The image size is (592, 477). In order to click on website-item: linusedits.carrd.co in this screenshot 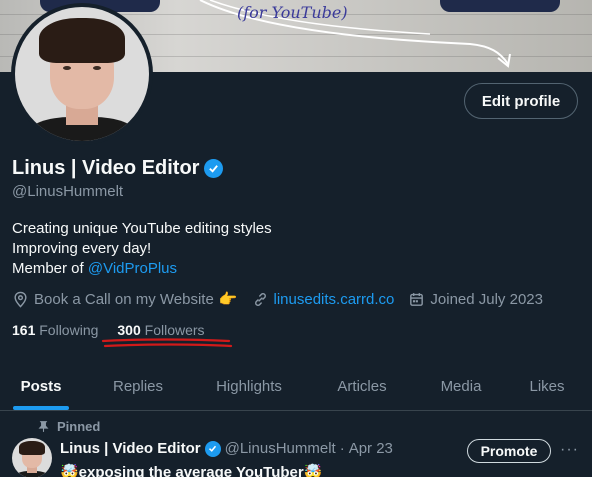, I will do `click(323, 299)`.